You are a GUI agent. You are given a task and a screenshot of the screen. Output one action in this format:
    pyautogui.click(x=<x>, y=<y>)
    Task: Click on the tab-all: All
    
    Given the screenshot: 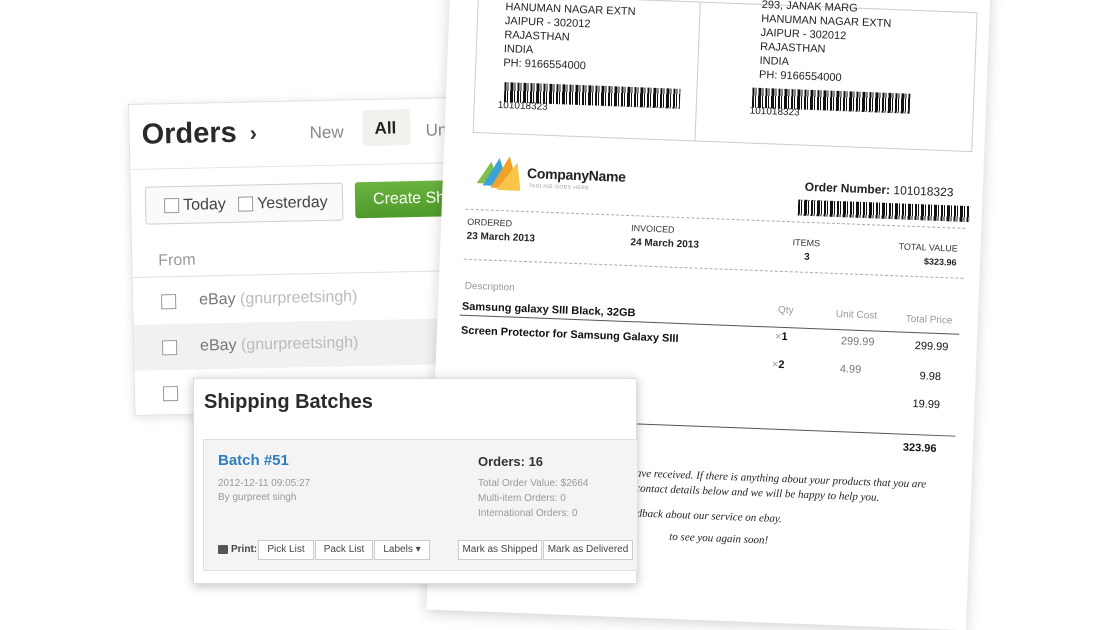 What is the action you would take?
    pyautogui.click(x=386, y=128)
    